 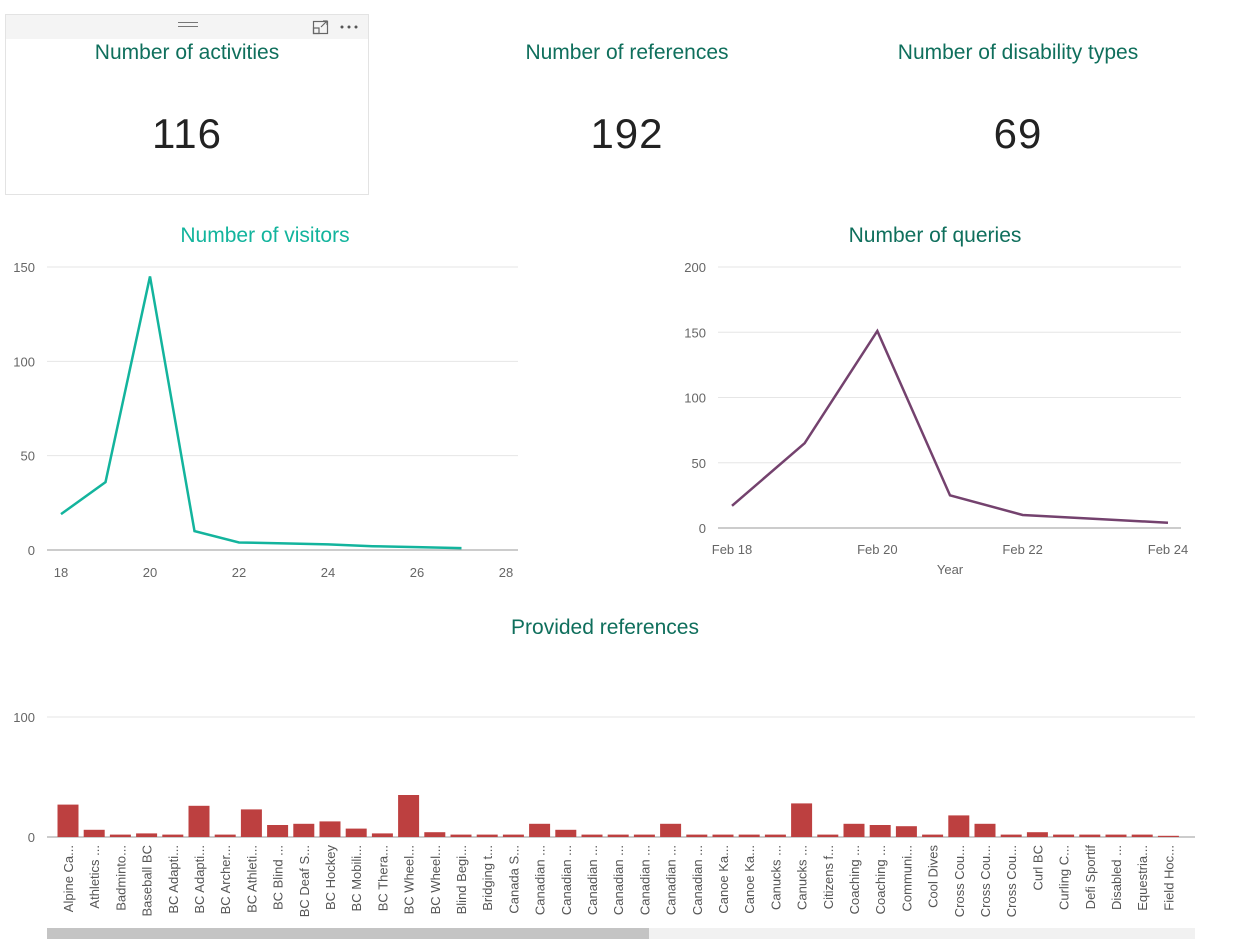 I want to click on x-tick-label: Feb 24, so click(x=1168, y=549).